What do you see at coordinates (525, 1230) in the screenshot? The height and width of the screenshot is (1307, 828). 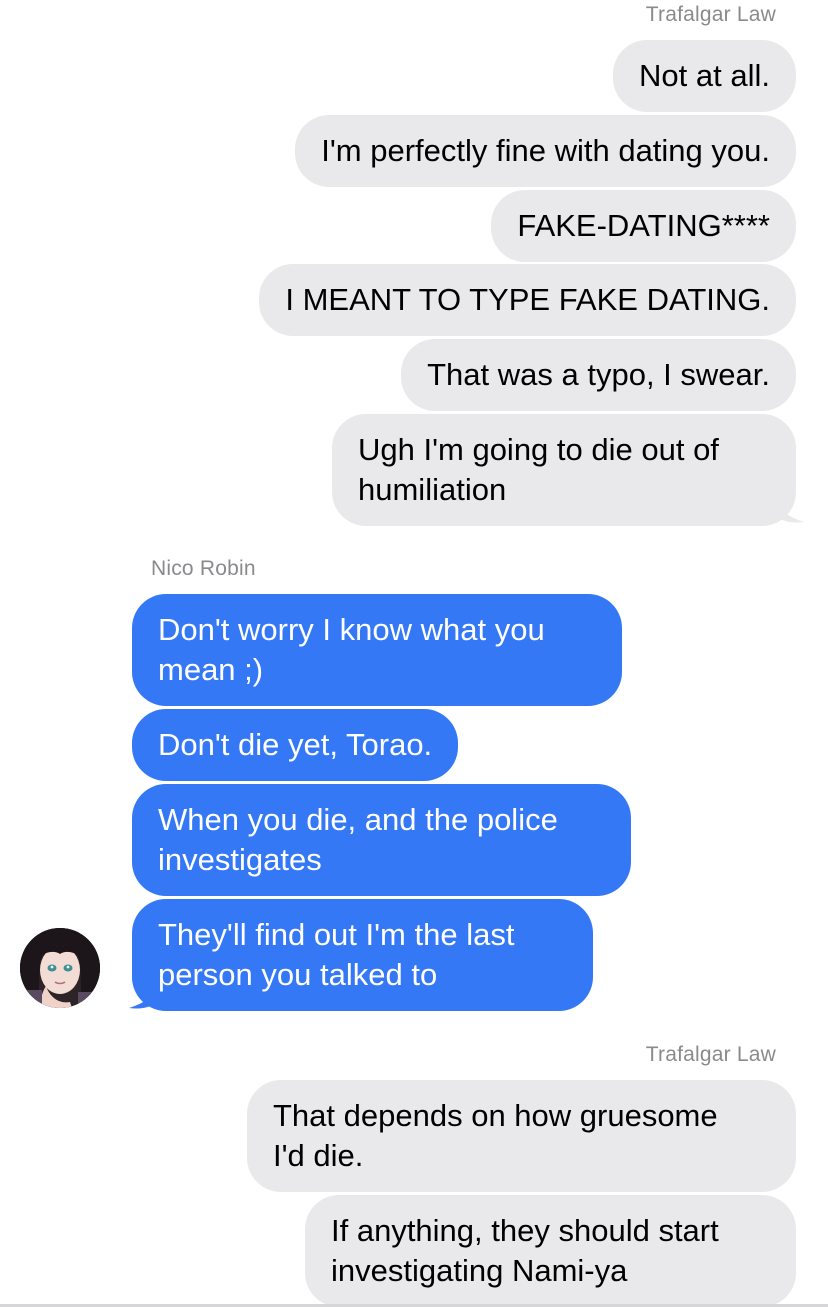 I see `message-text-line: If anything, they should start` at bounding box center [525, 1230].